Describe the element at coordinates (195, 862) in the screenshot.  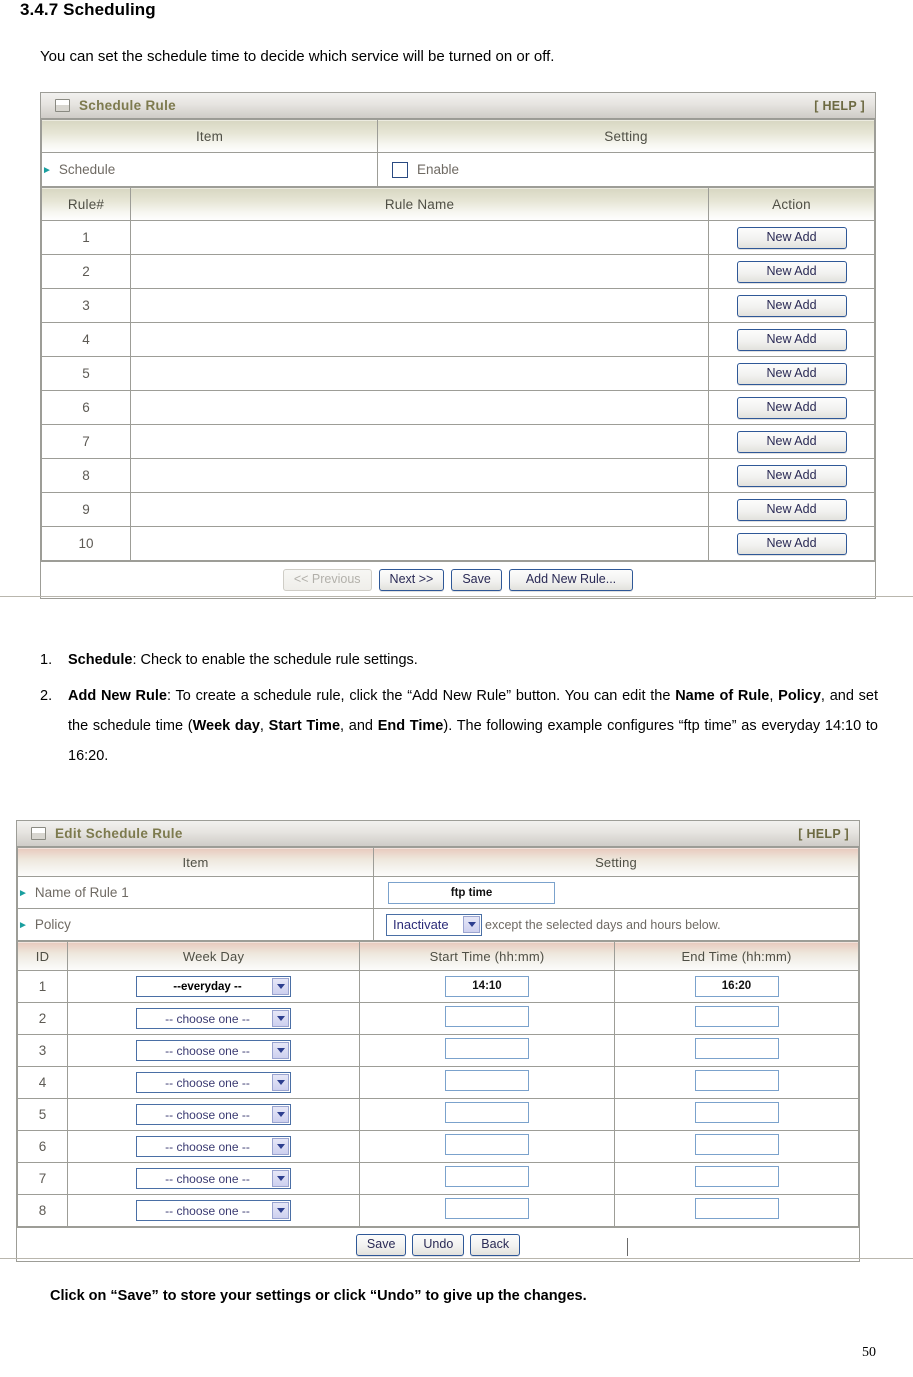
I see `column-header-item: Item` at that location.